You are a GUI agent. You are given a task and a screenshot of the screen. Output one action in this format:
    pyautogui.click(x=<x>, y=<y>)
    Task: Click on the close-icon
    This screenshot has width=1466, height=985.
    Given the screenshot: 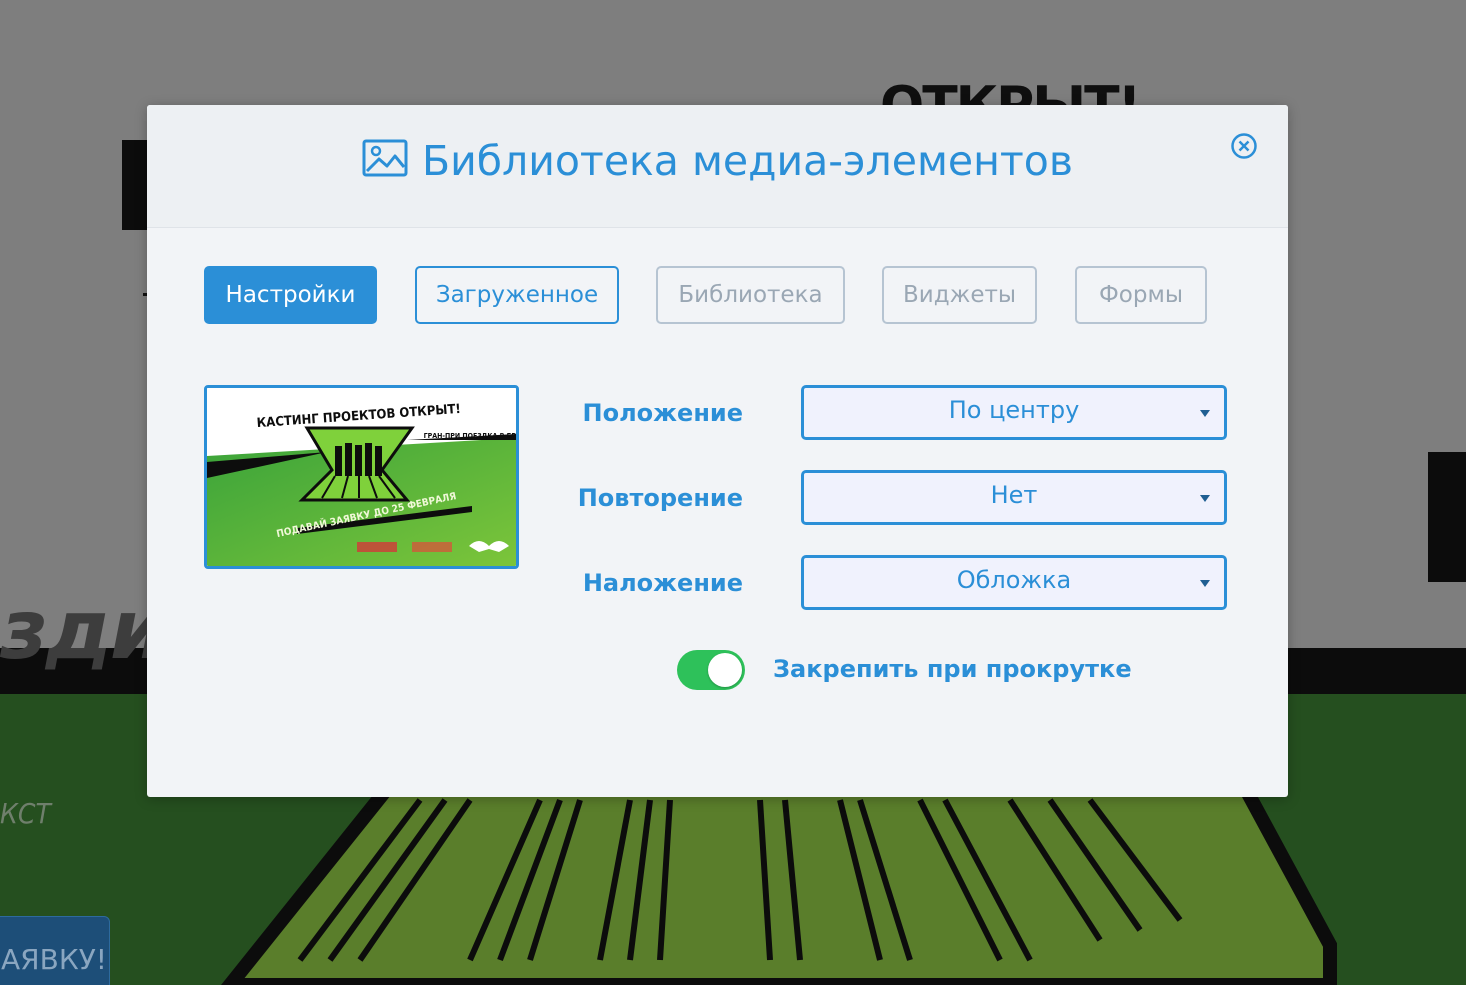 What is the action you would take?
    pyautogui.click(x=1244, y=146)
    